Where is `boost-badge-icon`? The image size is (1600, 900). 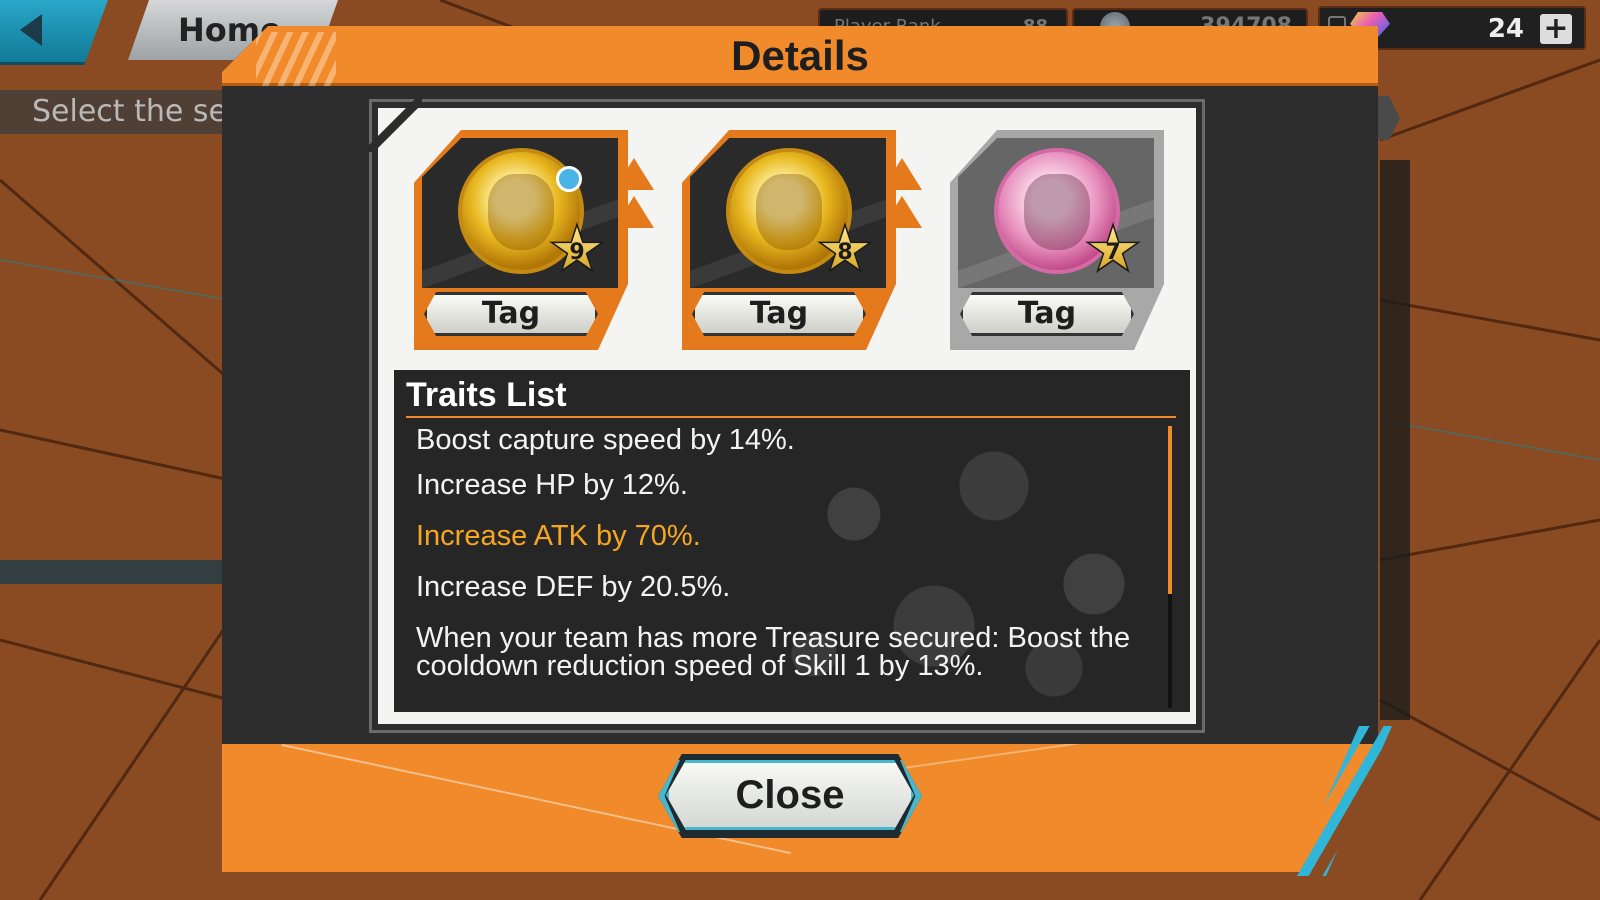
boost-badge-icon is located at coordinates (569, 179).